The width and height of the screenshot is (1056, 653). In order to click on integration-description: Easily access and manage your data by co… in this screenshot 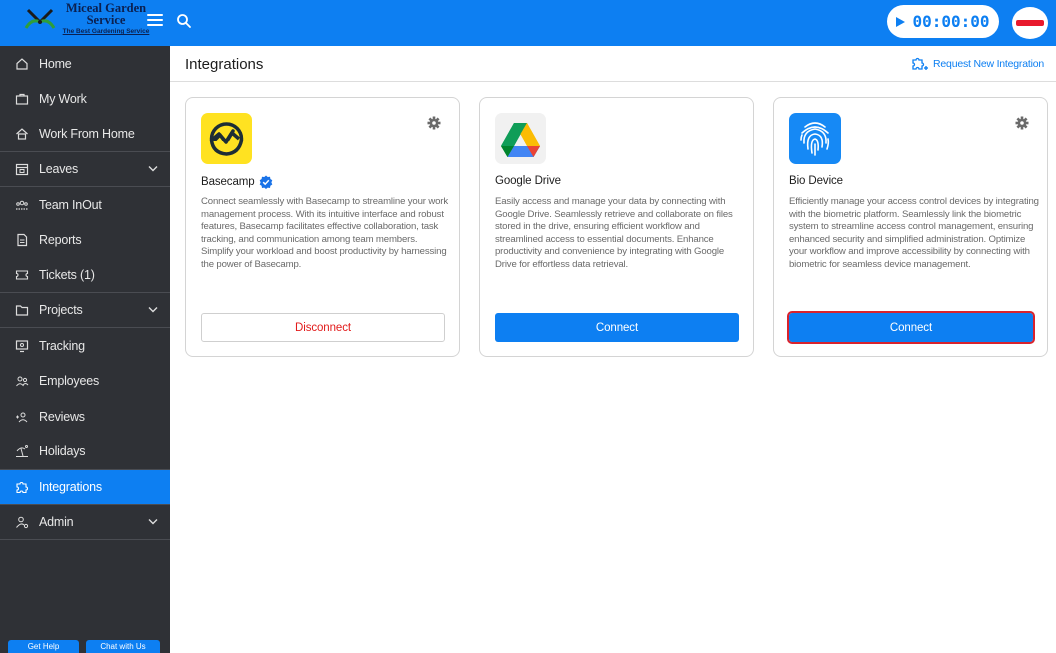, I will do `click(614, 233)`.